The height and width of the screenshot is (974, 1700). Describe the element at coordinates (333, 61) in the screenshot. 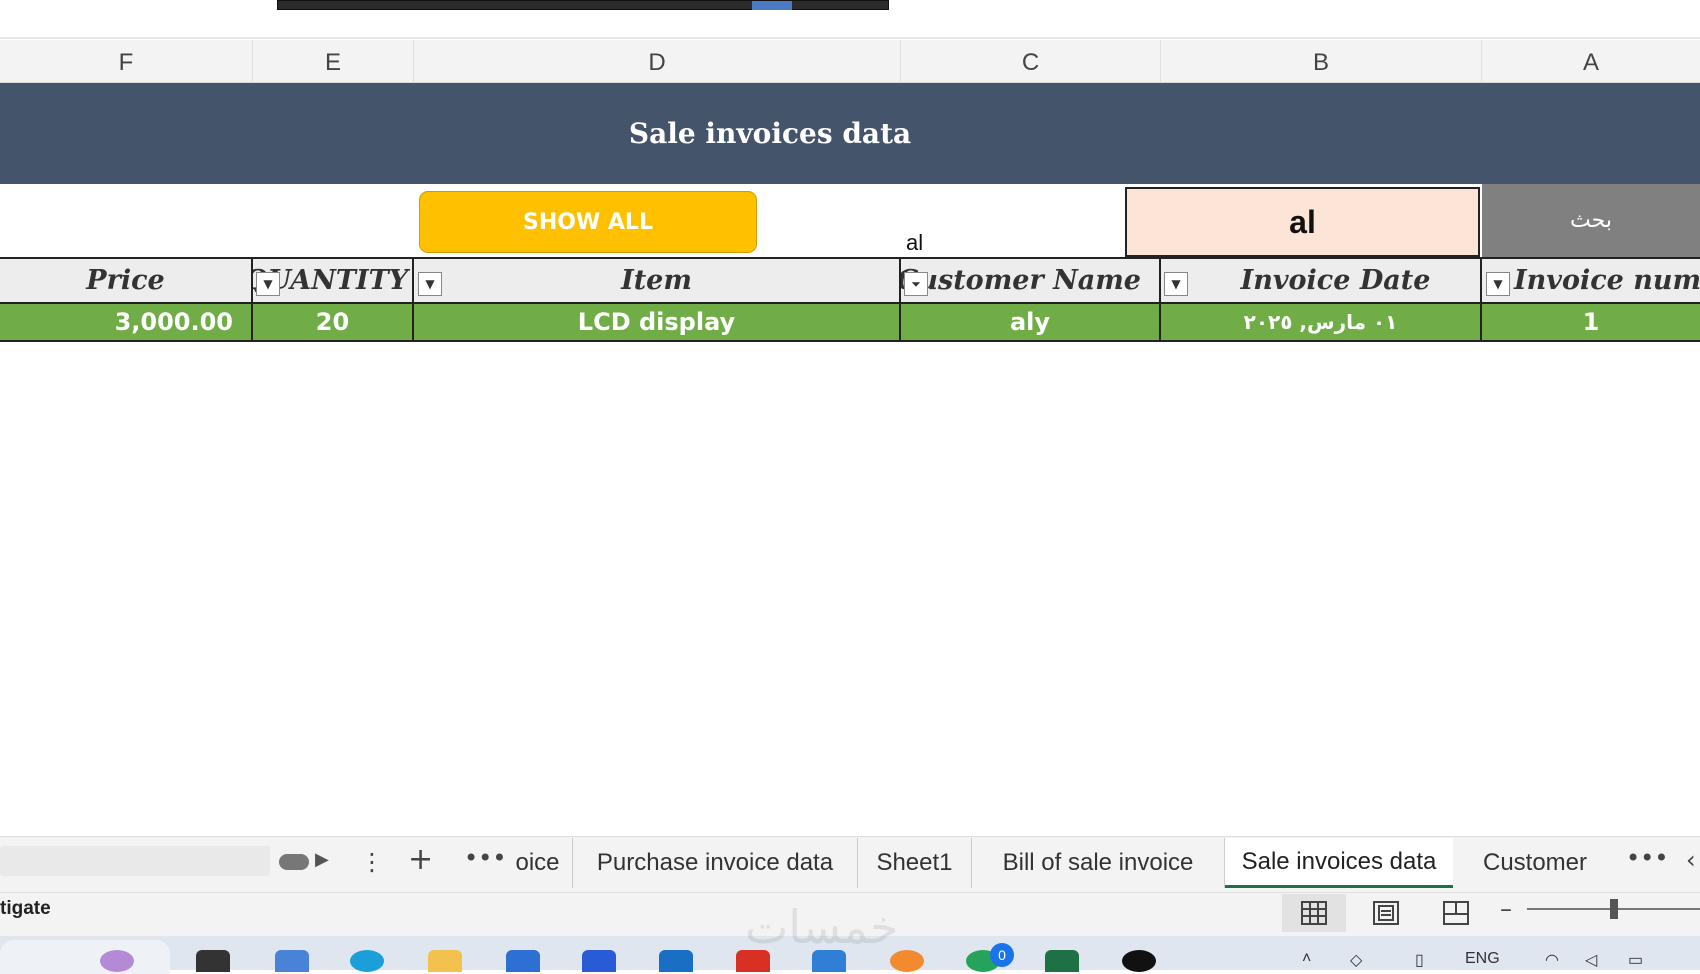

I see `column-header-e: E` at that location.